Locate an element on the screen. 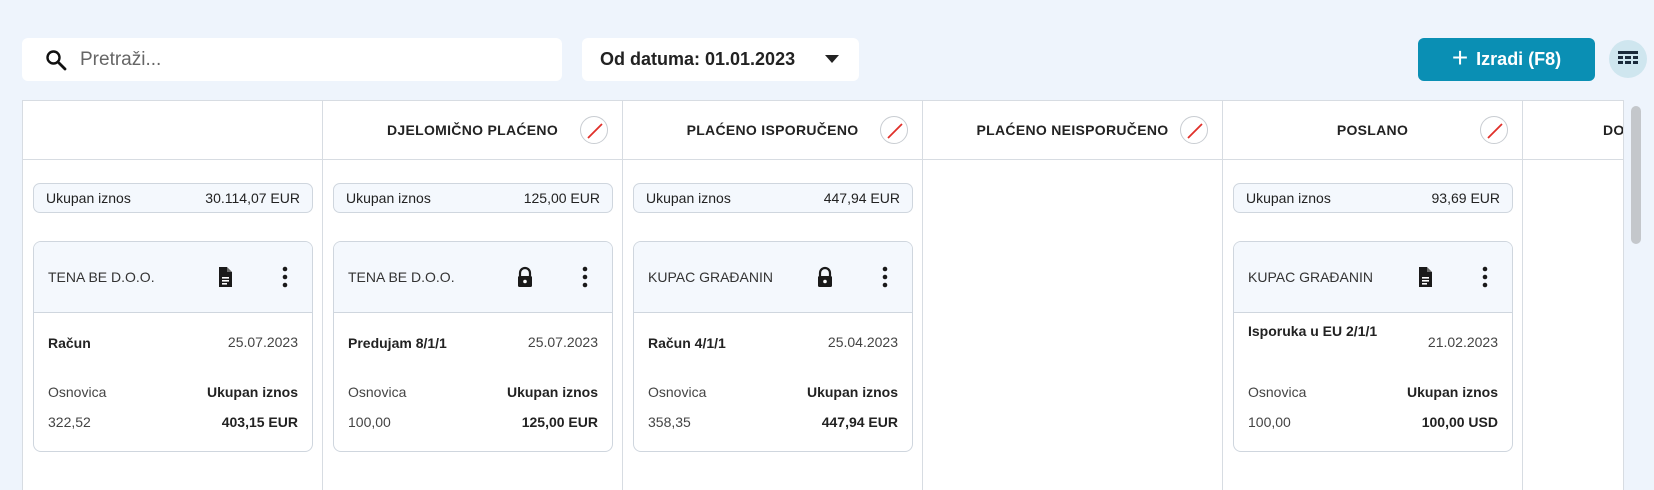  card-document-title: Predujam 8/1/1 is located at coordinates (397, 343).